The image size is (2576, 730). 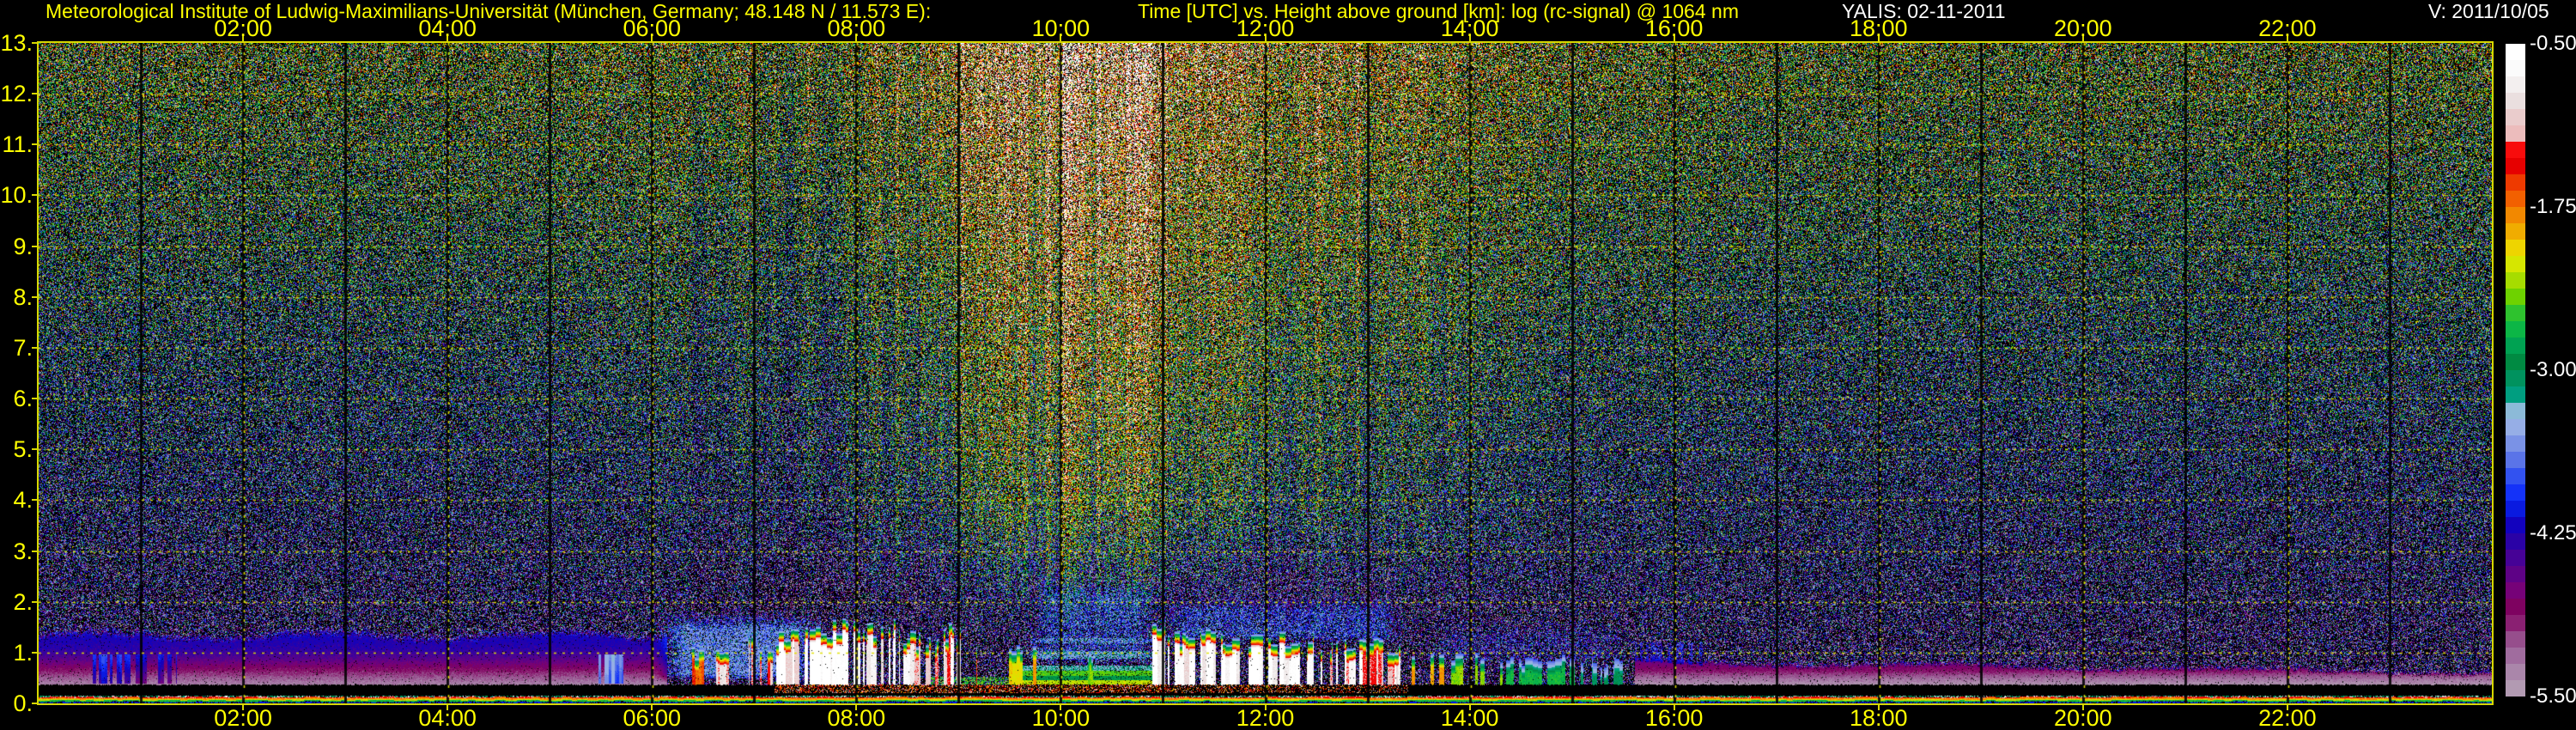 What do you see at coordinates (23, 347) in the screenshot?
I see `y-tick-label: 7.` at bounding box center [23, 347].